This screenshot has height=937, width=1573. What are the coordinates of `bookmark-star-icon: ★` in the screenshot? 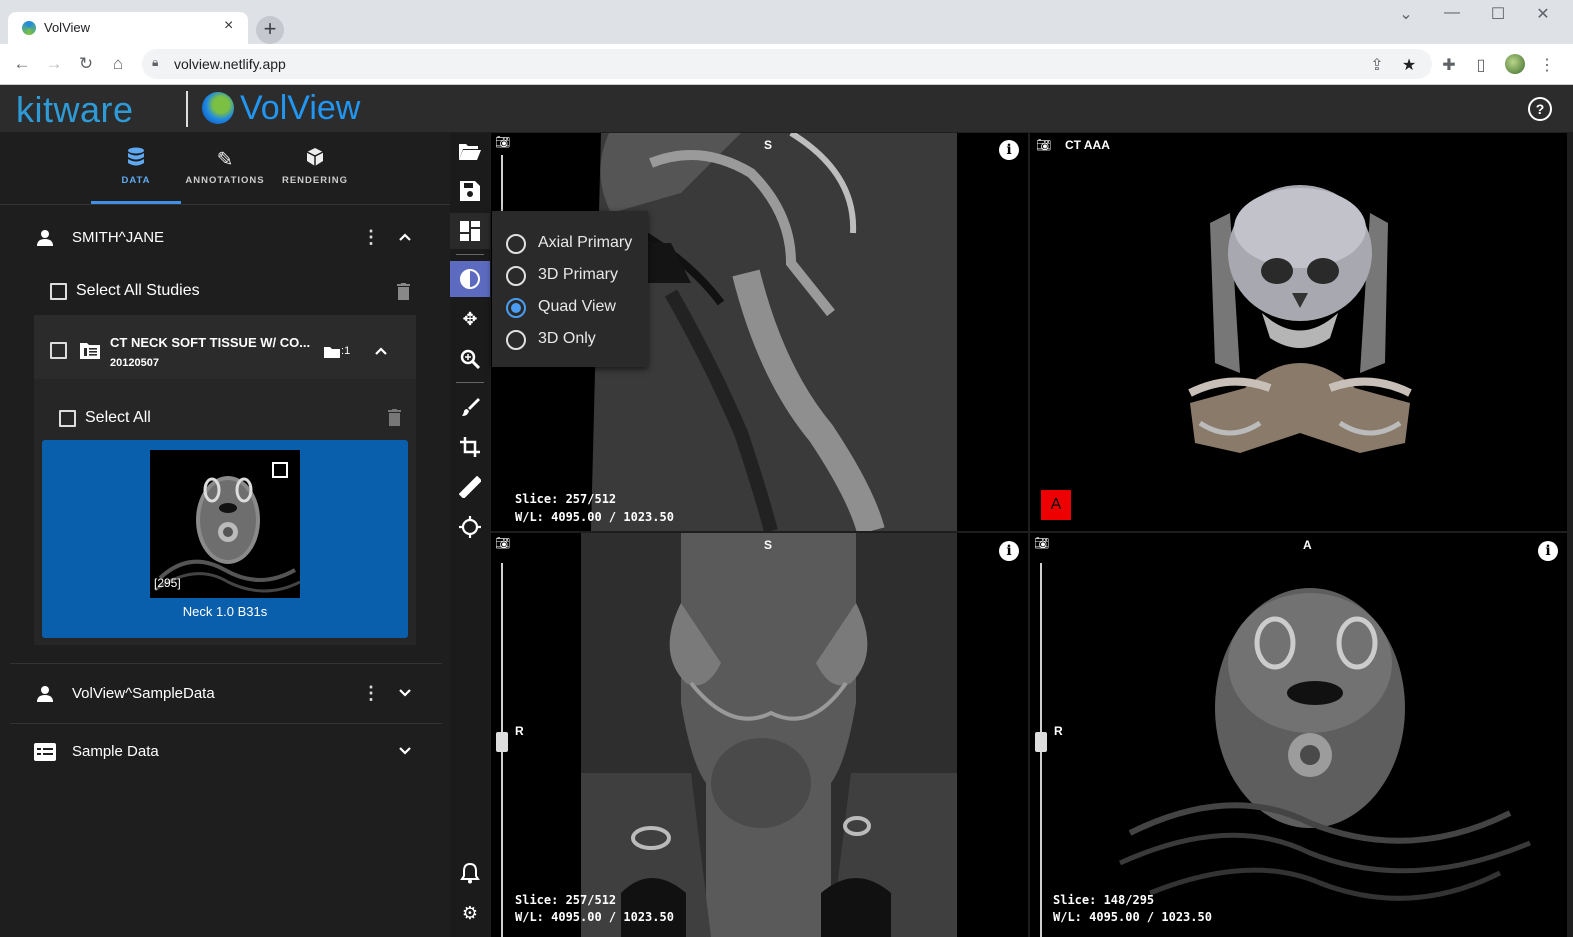 It's located at (1409, 65).